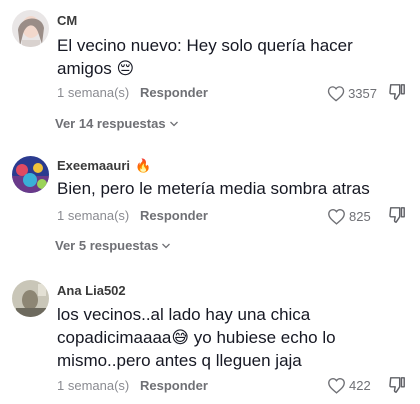 The image size is (420, 404). I want to click on username: Ana Lia502, so click(91, 290).